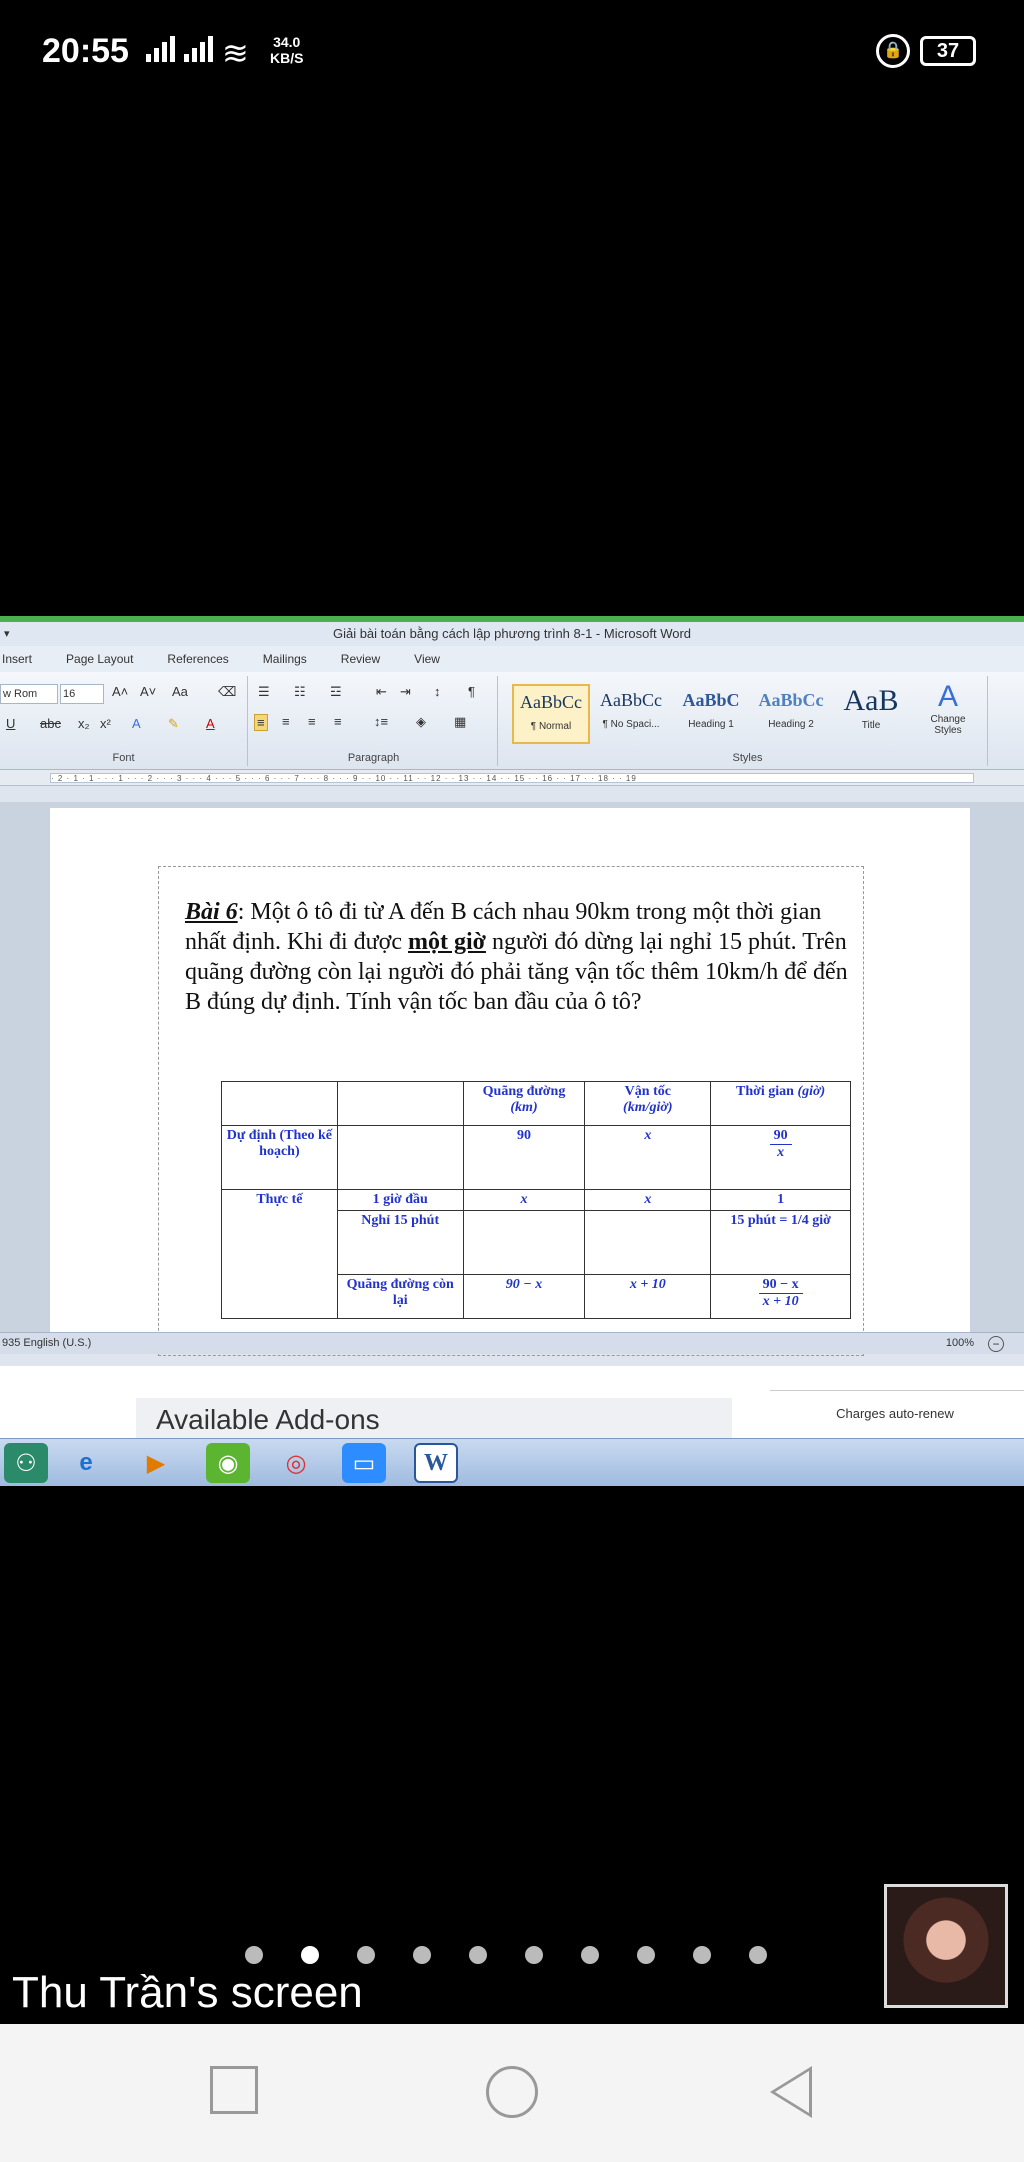 Image resolution: width=1024 pixels, height=2162 pixels. Describe the element at coordinates (106, 659) in the screenshot. I see `tab-page-layout: Page Layout` at that location.